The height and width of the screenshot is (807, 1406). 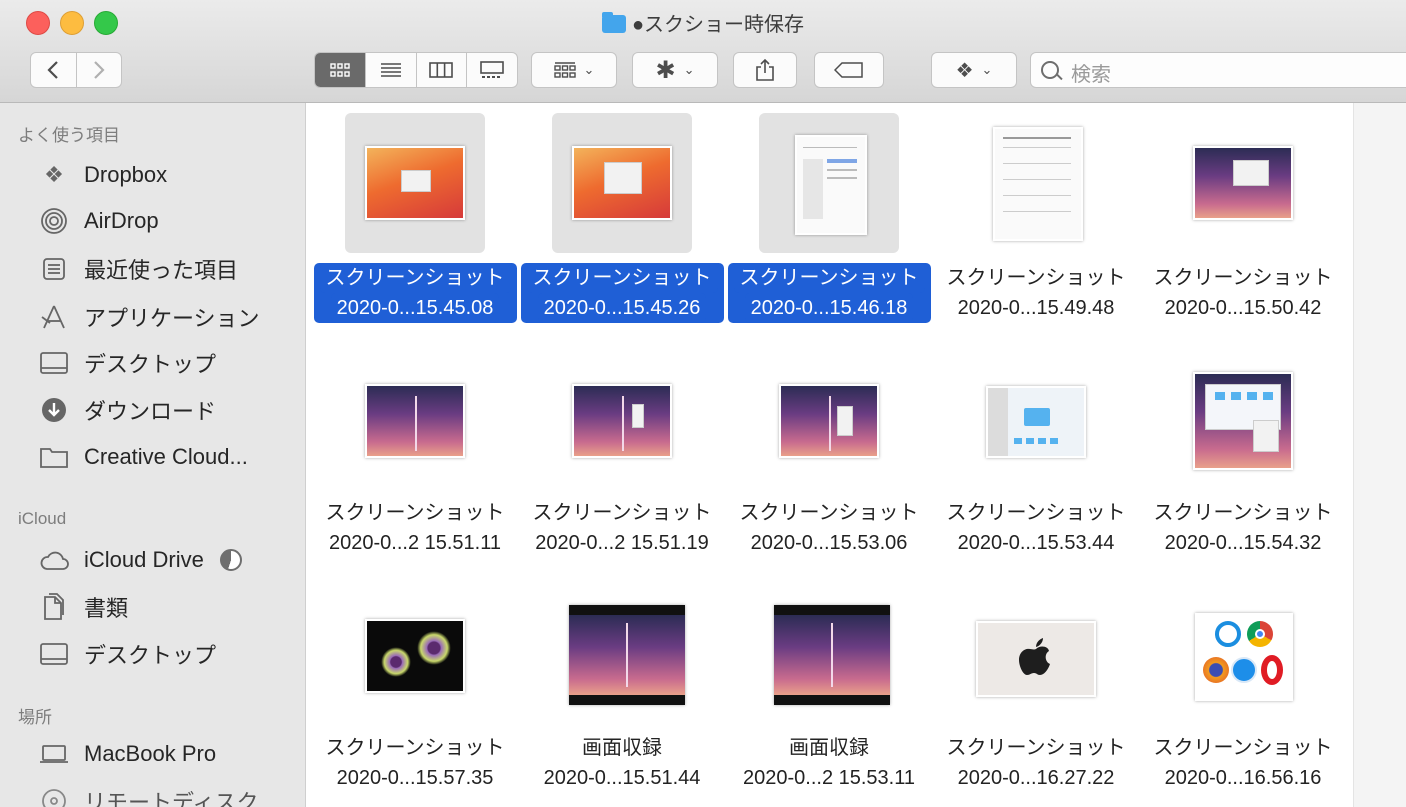 What do you see at coordinates (1243, 763) in the screenshot?
I see `file-name: スクリーンショット 2020-0...16.56.16` at bounding box center [1243, 763].